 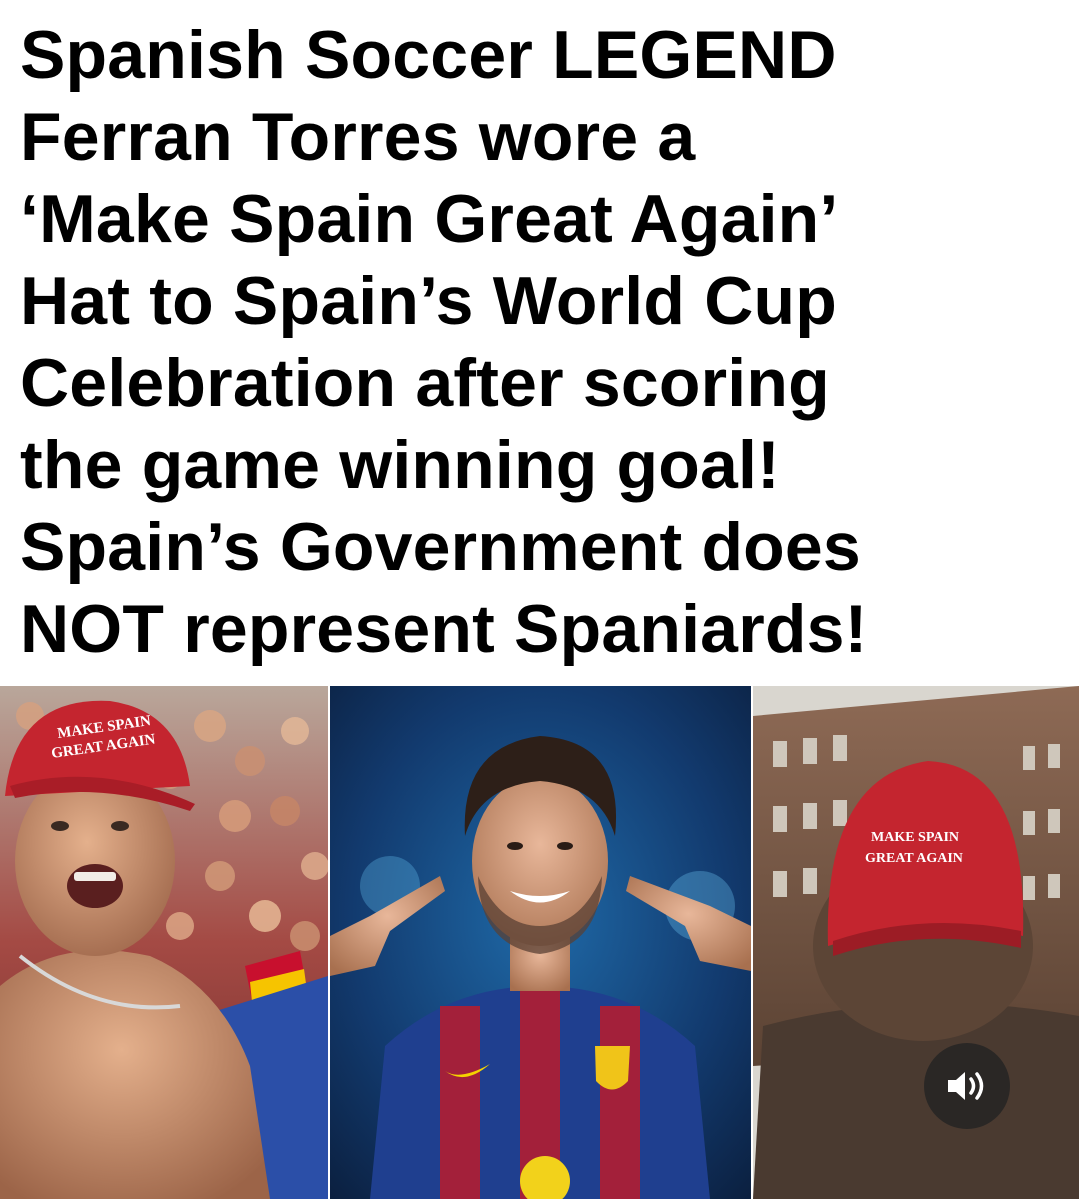 I want to click on headline-line-2: Ferran Torres wore a, so click(x=358, y=137).